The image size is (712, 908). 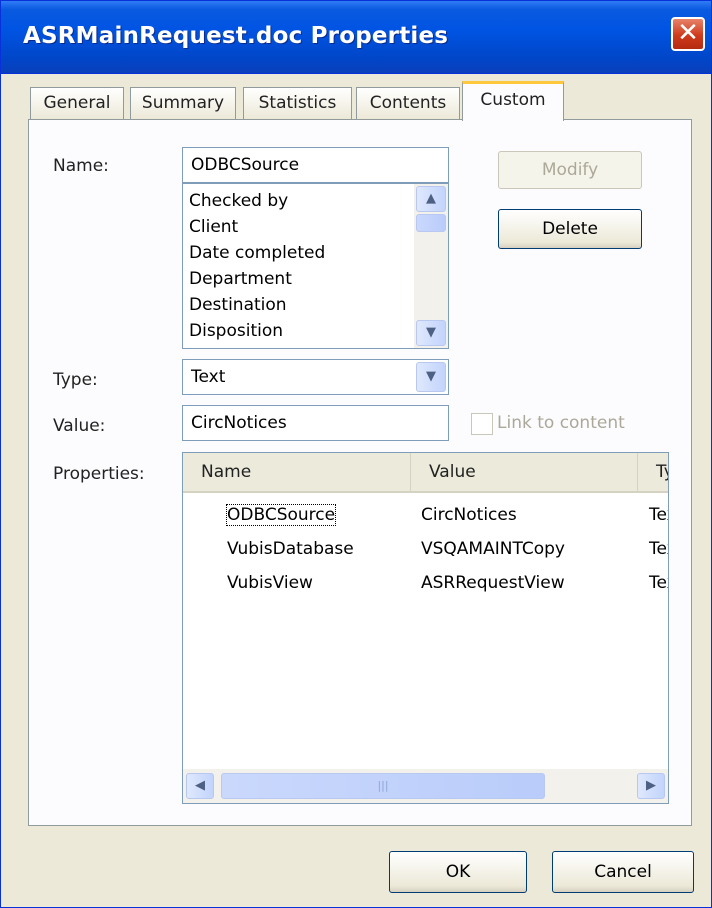 What do you see at coordinates (431, 377) in the screenshot?
I see `chevron-down-icon: ▼` at bounding box center [431, 377].